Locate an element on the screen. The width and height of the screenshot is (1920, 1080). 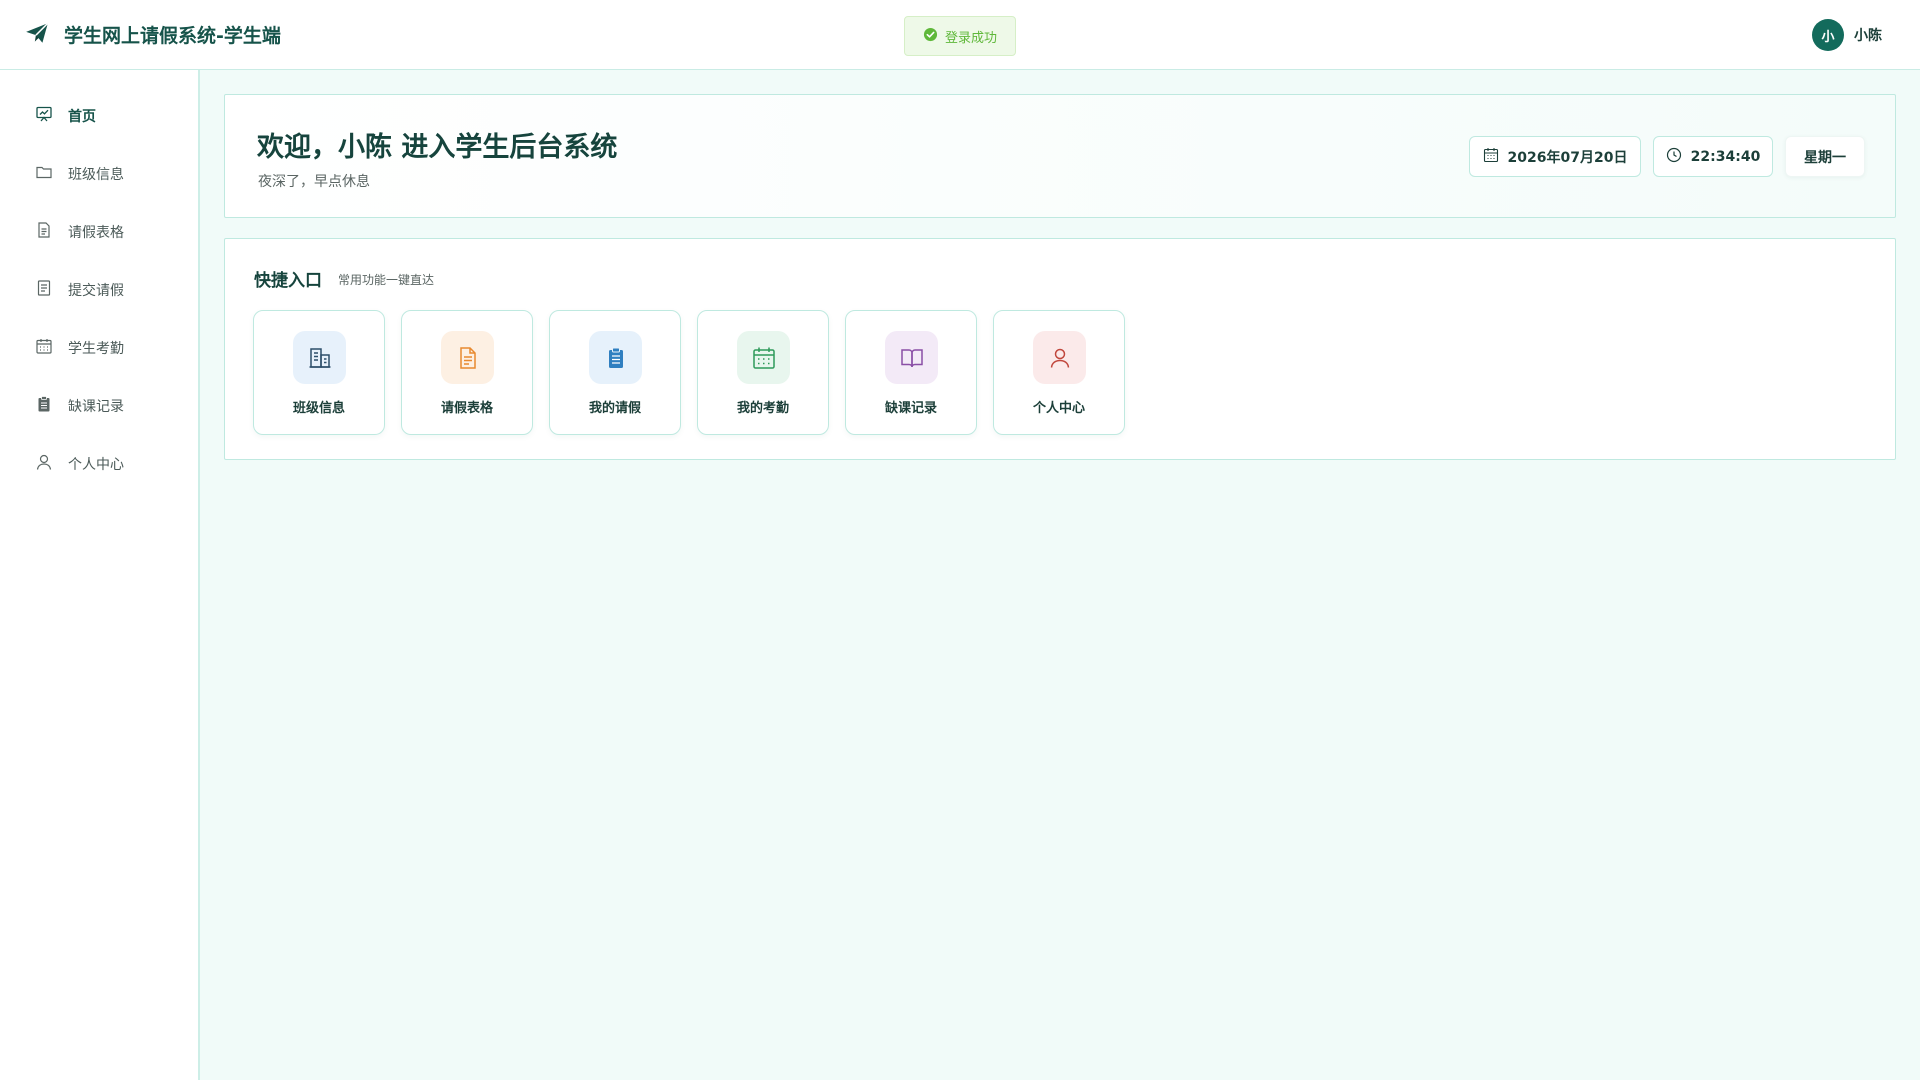
quick-card-absence-records: 缺课记录 is located at coordinates (911, 372).